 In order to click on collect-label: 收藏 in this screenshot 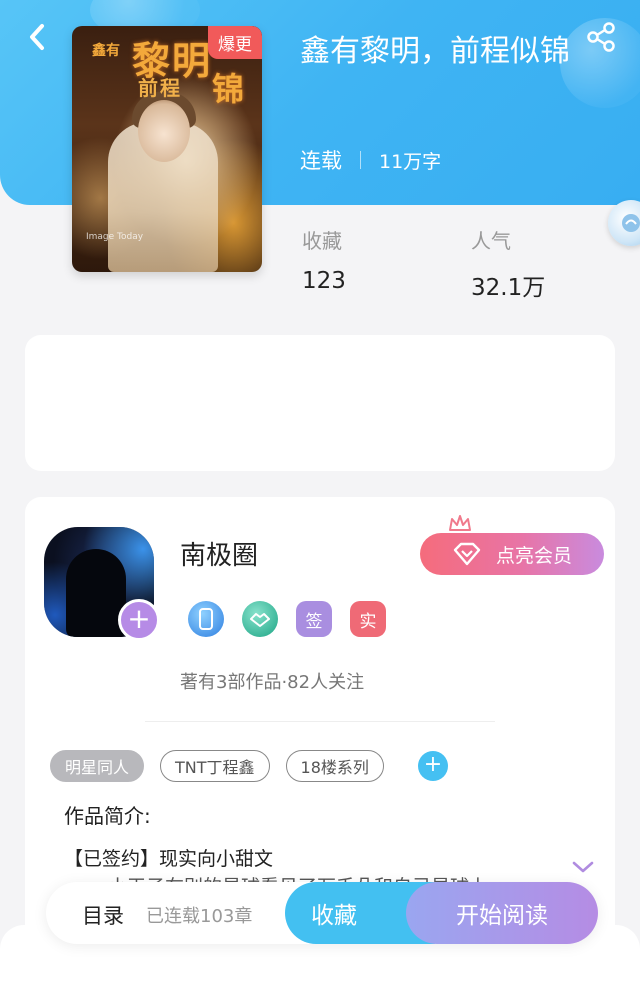, I will do `click(334, 916)`.